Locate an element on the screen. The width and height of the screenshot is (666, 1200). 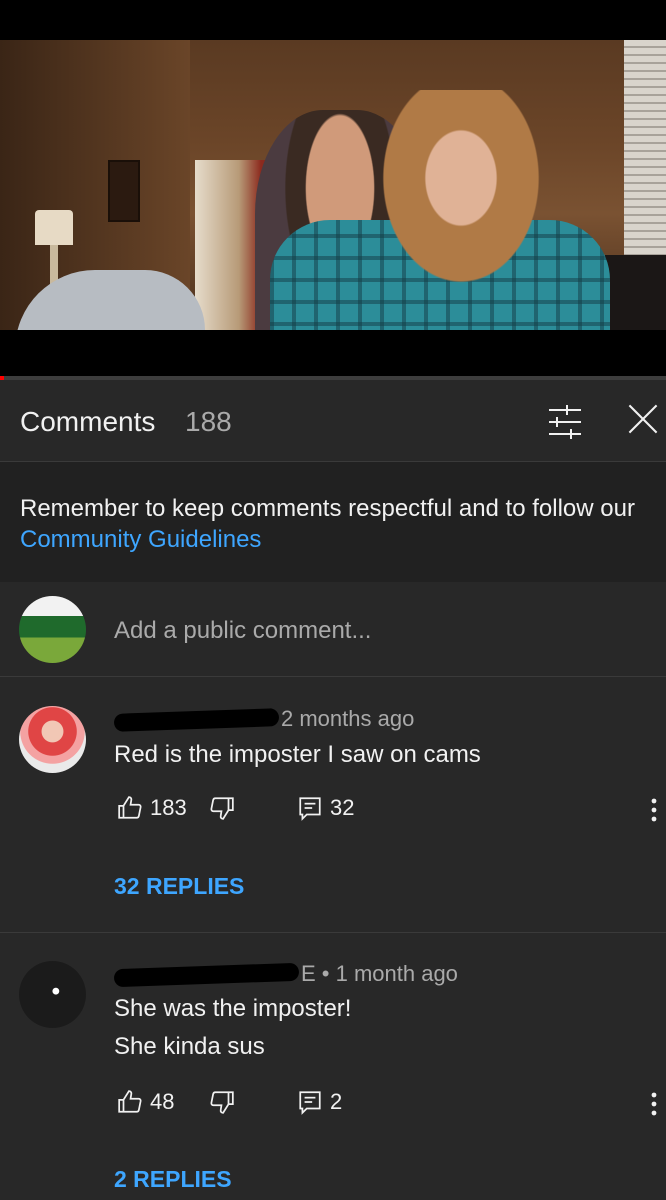
like-count: 183 is located at coordinates (168, 807).